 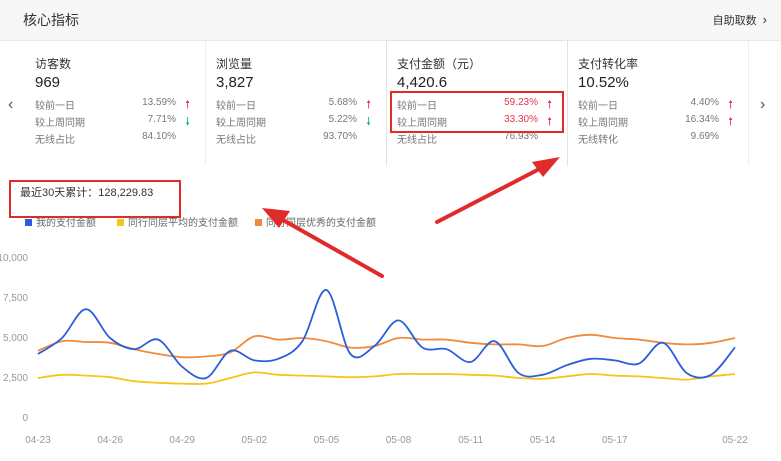 I want to click on metric-row: 较上周同期 7.71% 🠗, so click(x=112, y=122).